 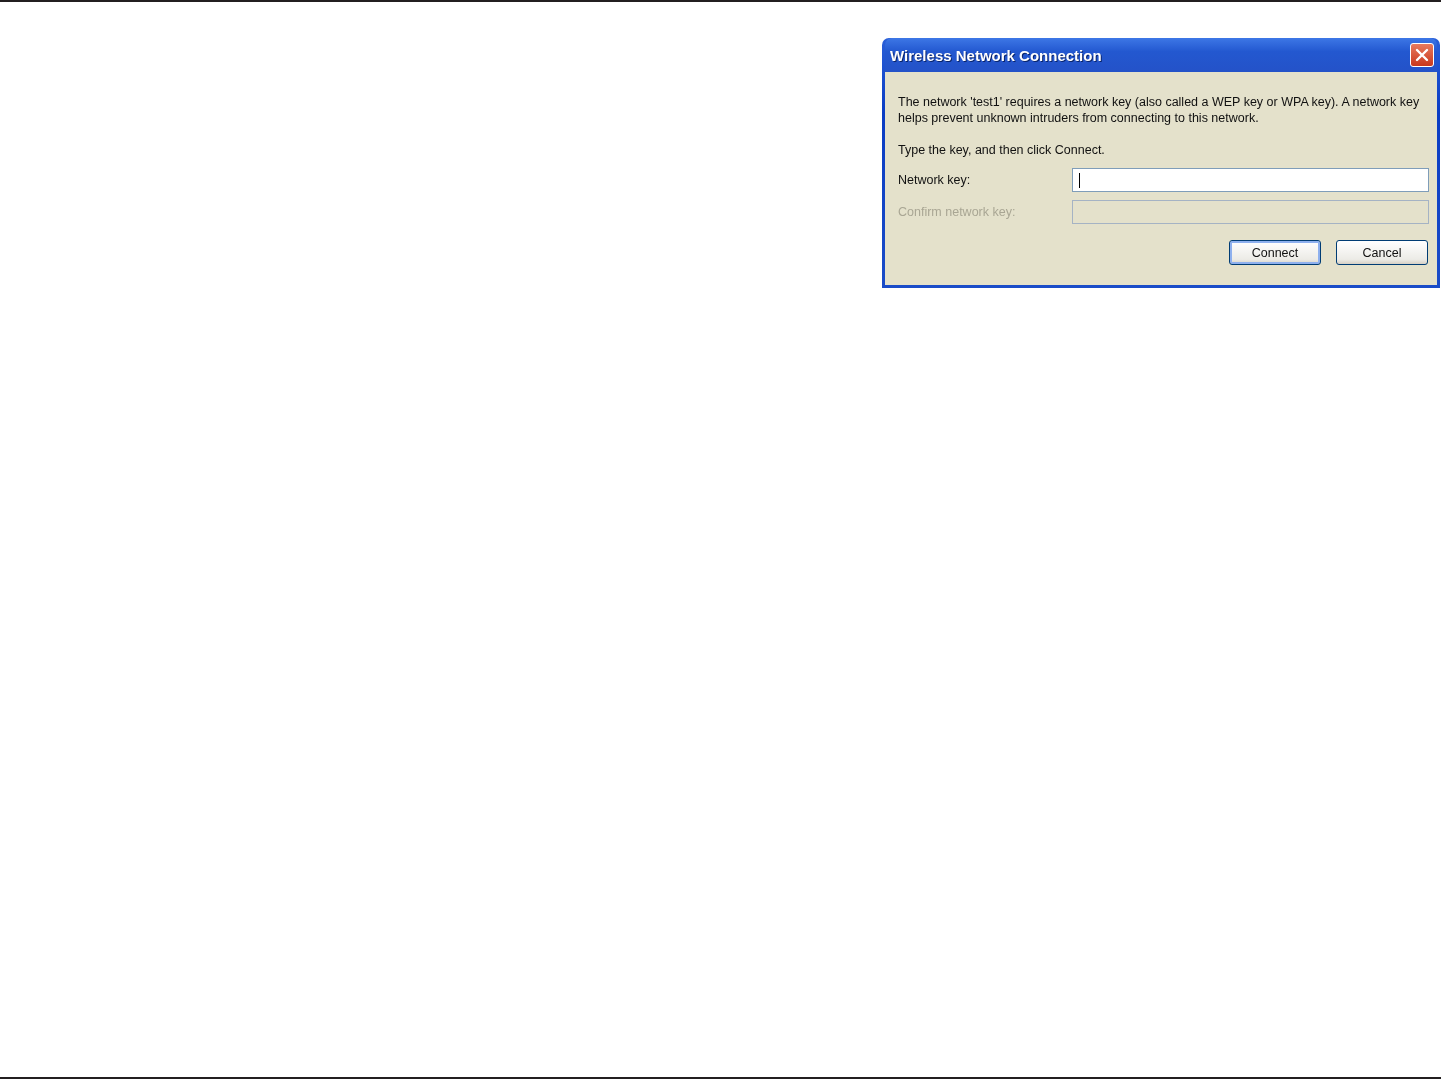 What do you see at coordinates (935, 180) in the screenshot?
I see `field-label: Network key:` at bounding box center [935, 180].